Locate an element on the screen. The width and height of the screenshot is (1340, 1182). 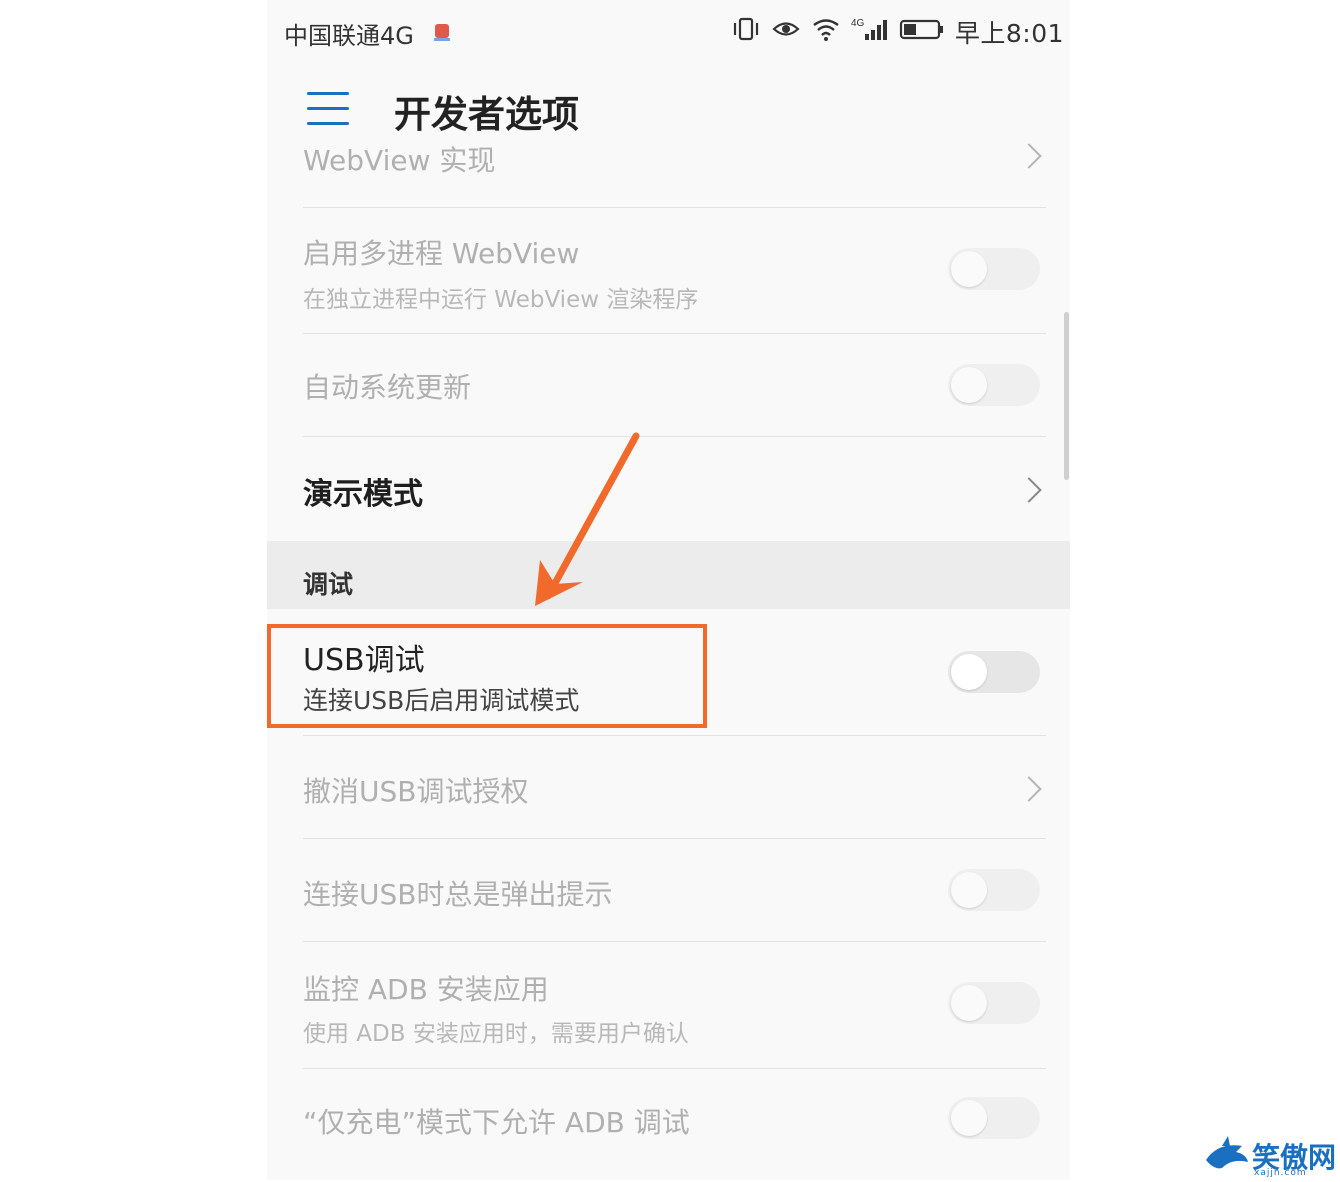
svg-text: 4G is located at coordinates (858, 23).